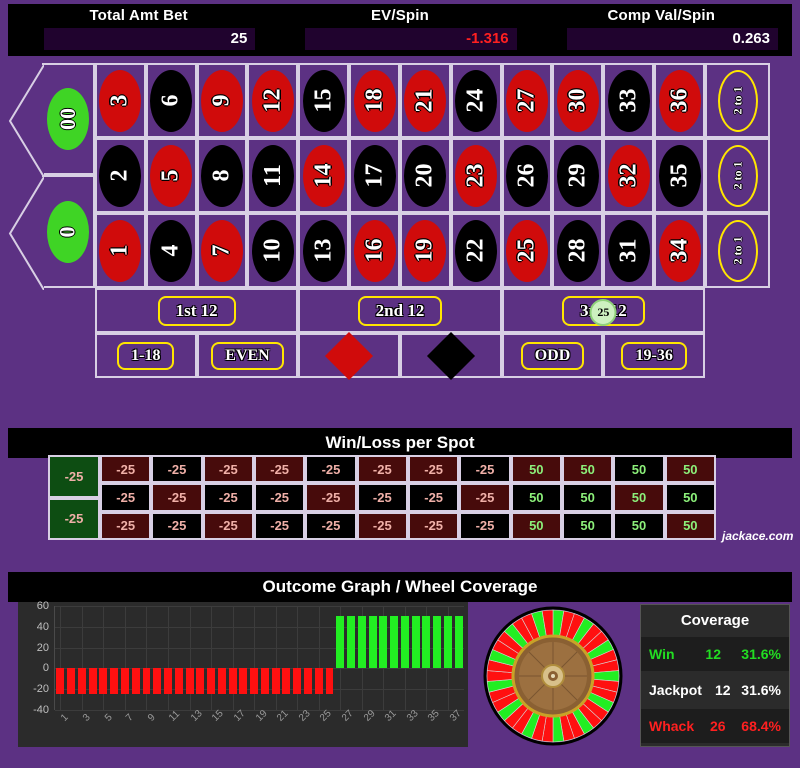  Describe the element at coordinates (86, 718) in the screenshot. I see `x-axis-tick: 3` at that location.